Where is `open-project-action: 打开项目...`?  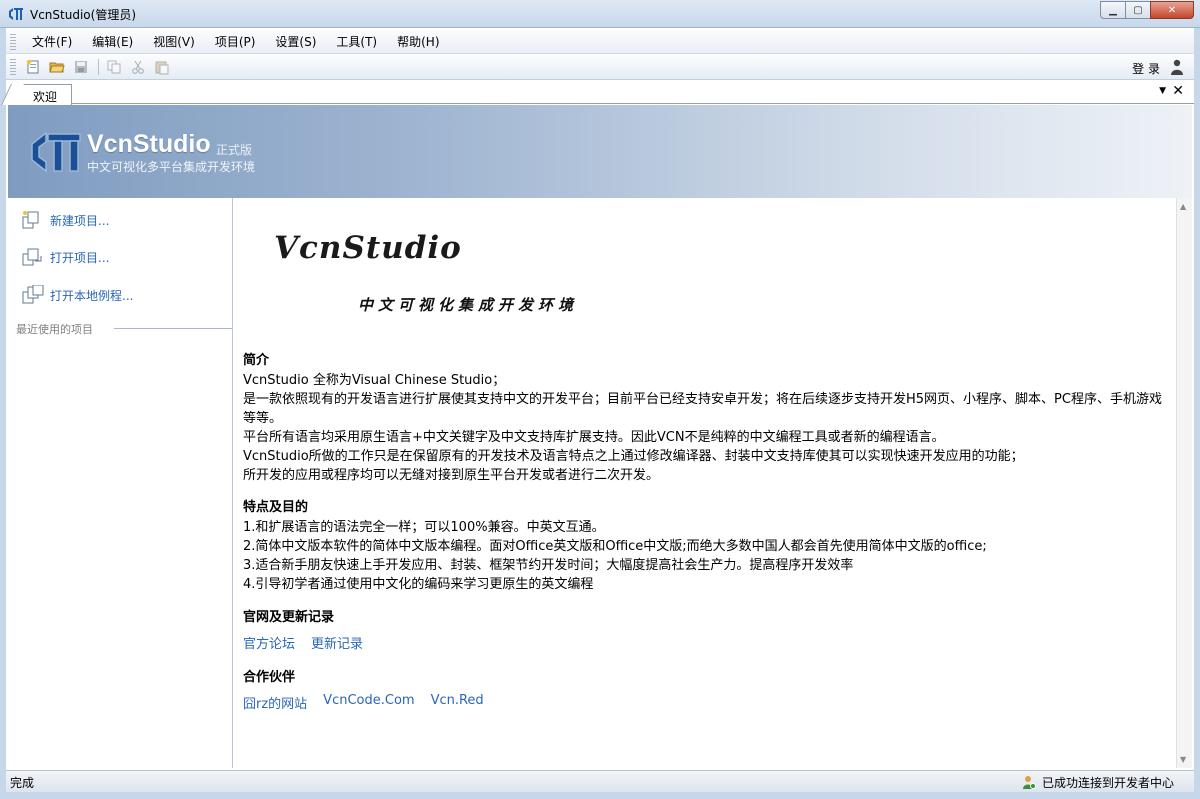
open-project-action: 打开项目... is located at coordinates (65, 257).